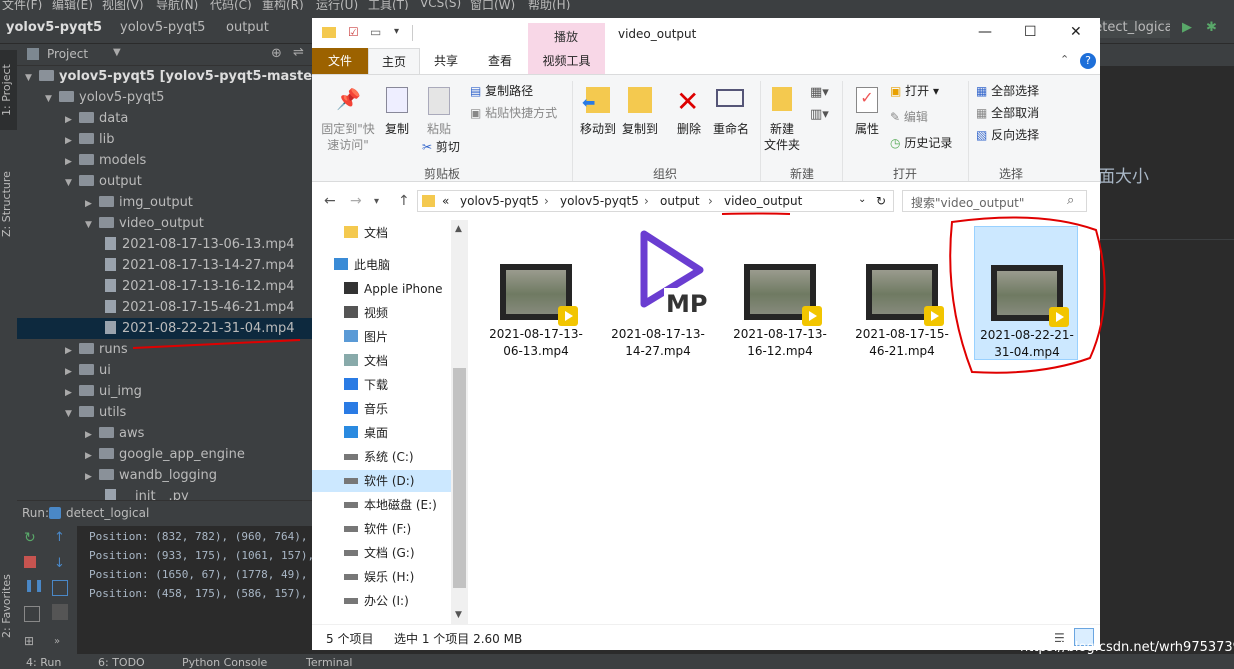 This screenshot has height=669, width=1234. What do you see at coordinates (164, 160) in the screenshot?
I see `tree-folder-item: ▶ models` at bounding box center [164, 160].